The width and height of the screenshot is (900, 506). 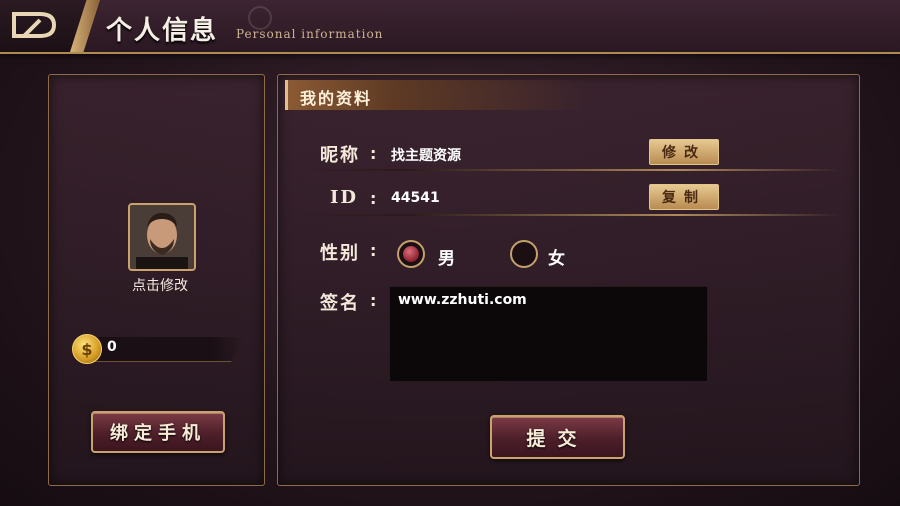 I want to click on avatar-photo, so click(x=162, y=237).